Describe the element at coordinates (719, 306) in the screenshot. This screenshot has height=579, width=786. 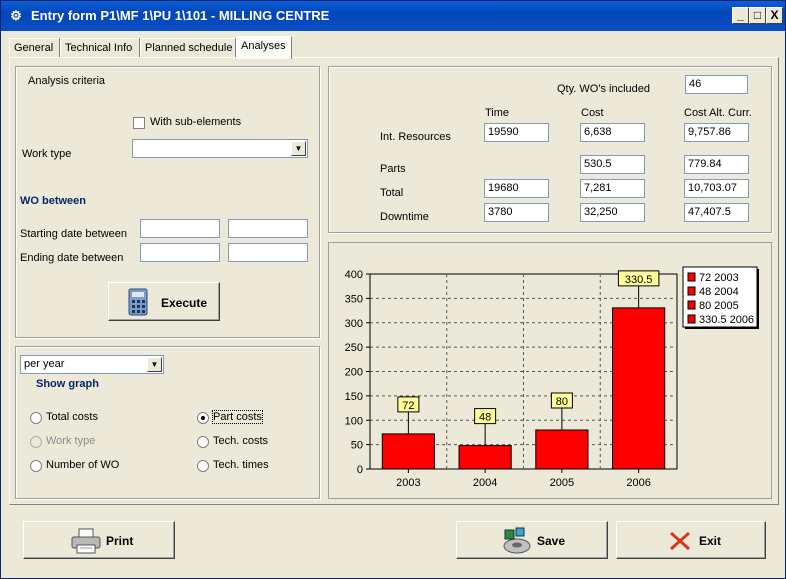
I see `legend-entry: 80 2005` at that location.